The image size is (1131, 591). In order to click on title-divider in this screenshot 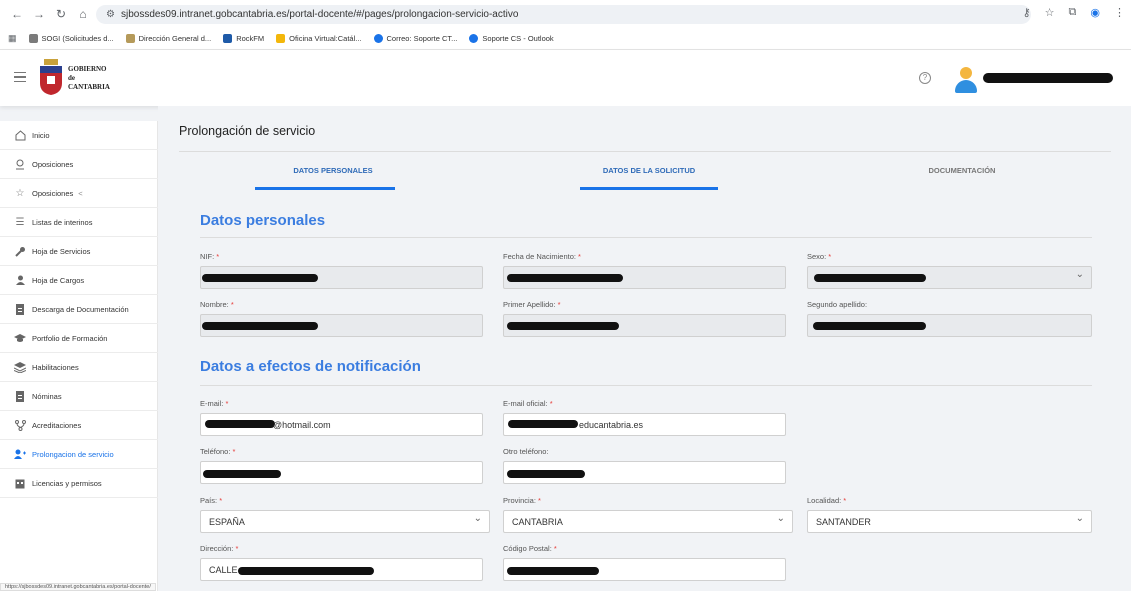, I will do `click(645, 151)`.